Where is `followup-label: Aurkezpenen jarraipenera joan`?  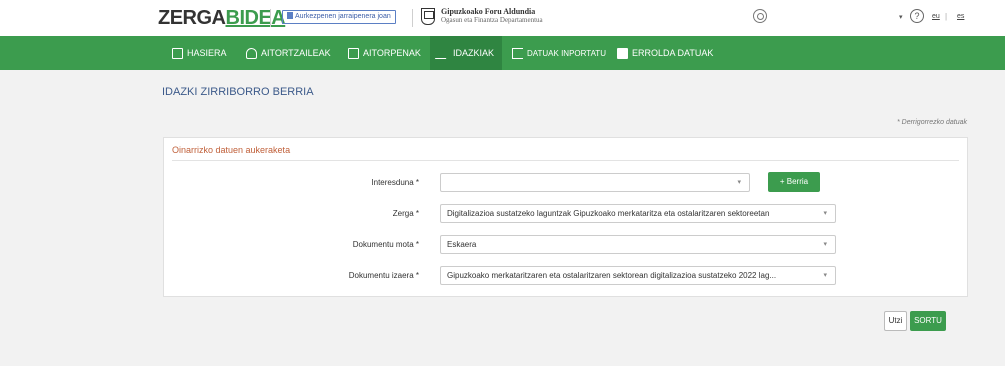 followup-label: Aurkezpenen jarraipenera joan is located at coordinates (343, 16).